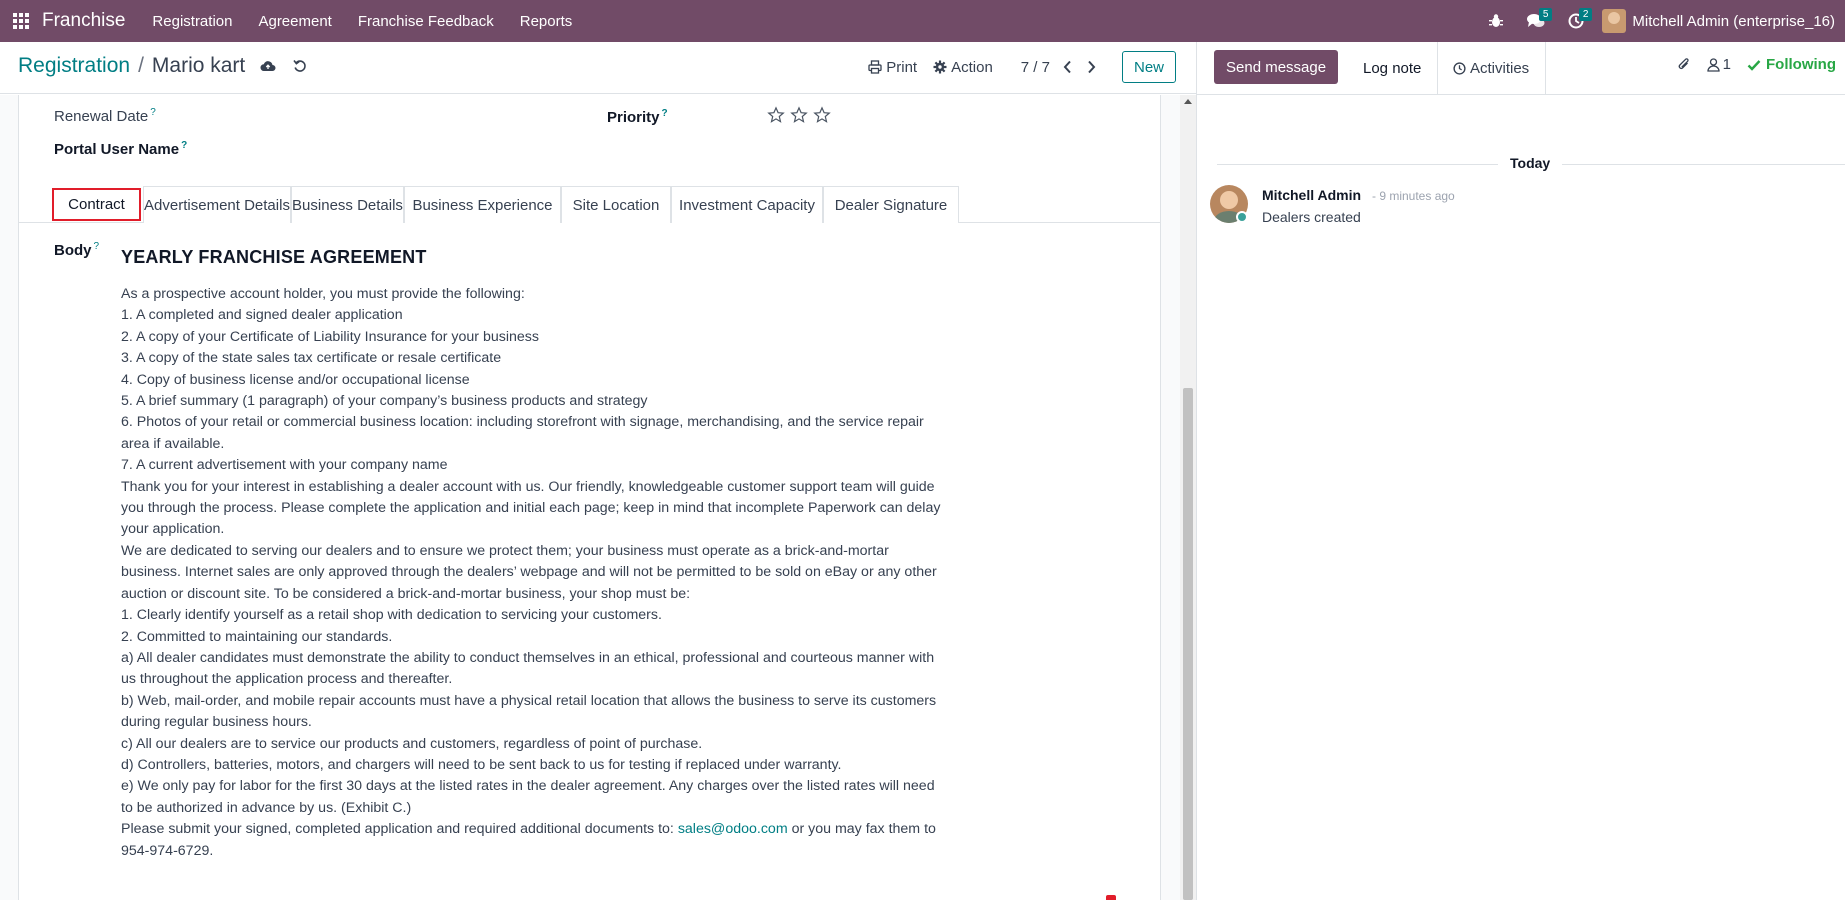 This screenshot has height=900, width=1845. What do you see at coordinates (1188, 101) in the screenshot?
I see `scroll-up-arrow-icon` at bounding box center [1188, 101].